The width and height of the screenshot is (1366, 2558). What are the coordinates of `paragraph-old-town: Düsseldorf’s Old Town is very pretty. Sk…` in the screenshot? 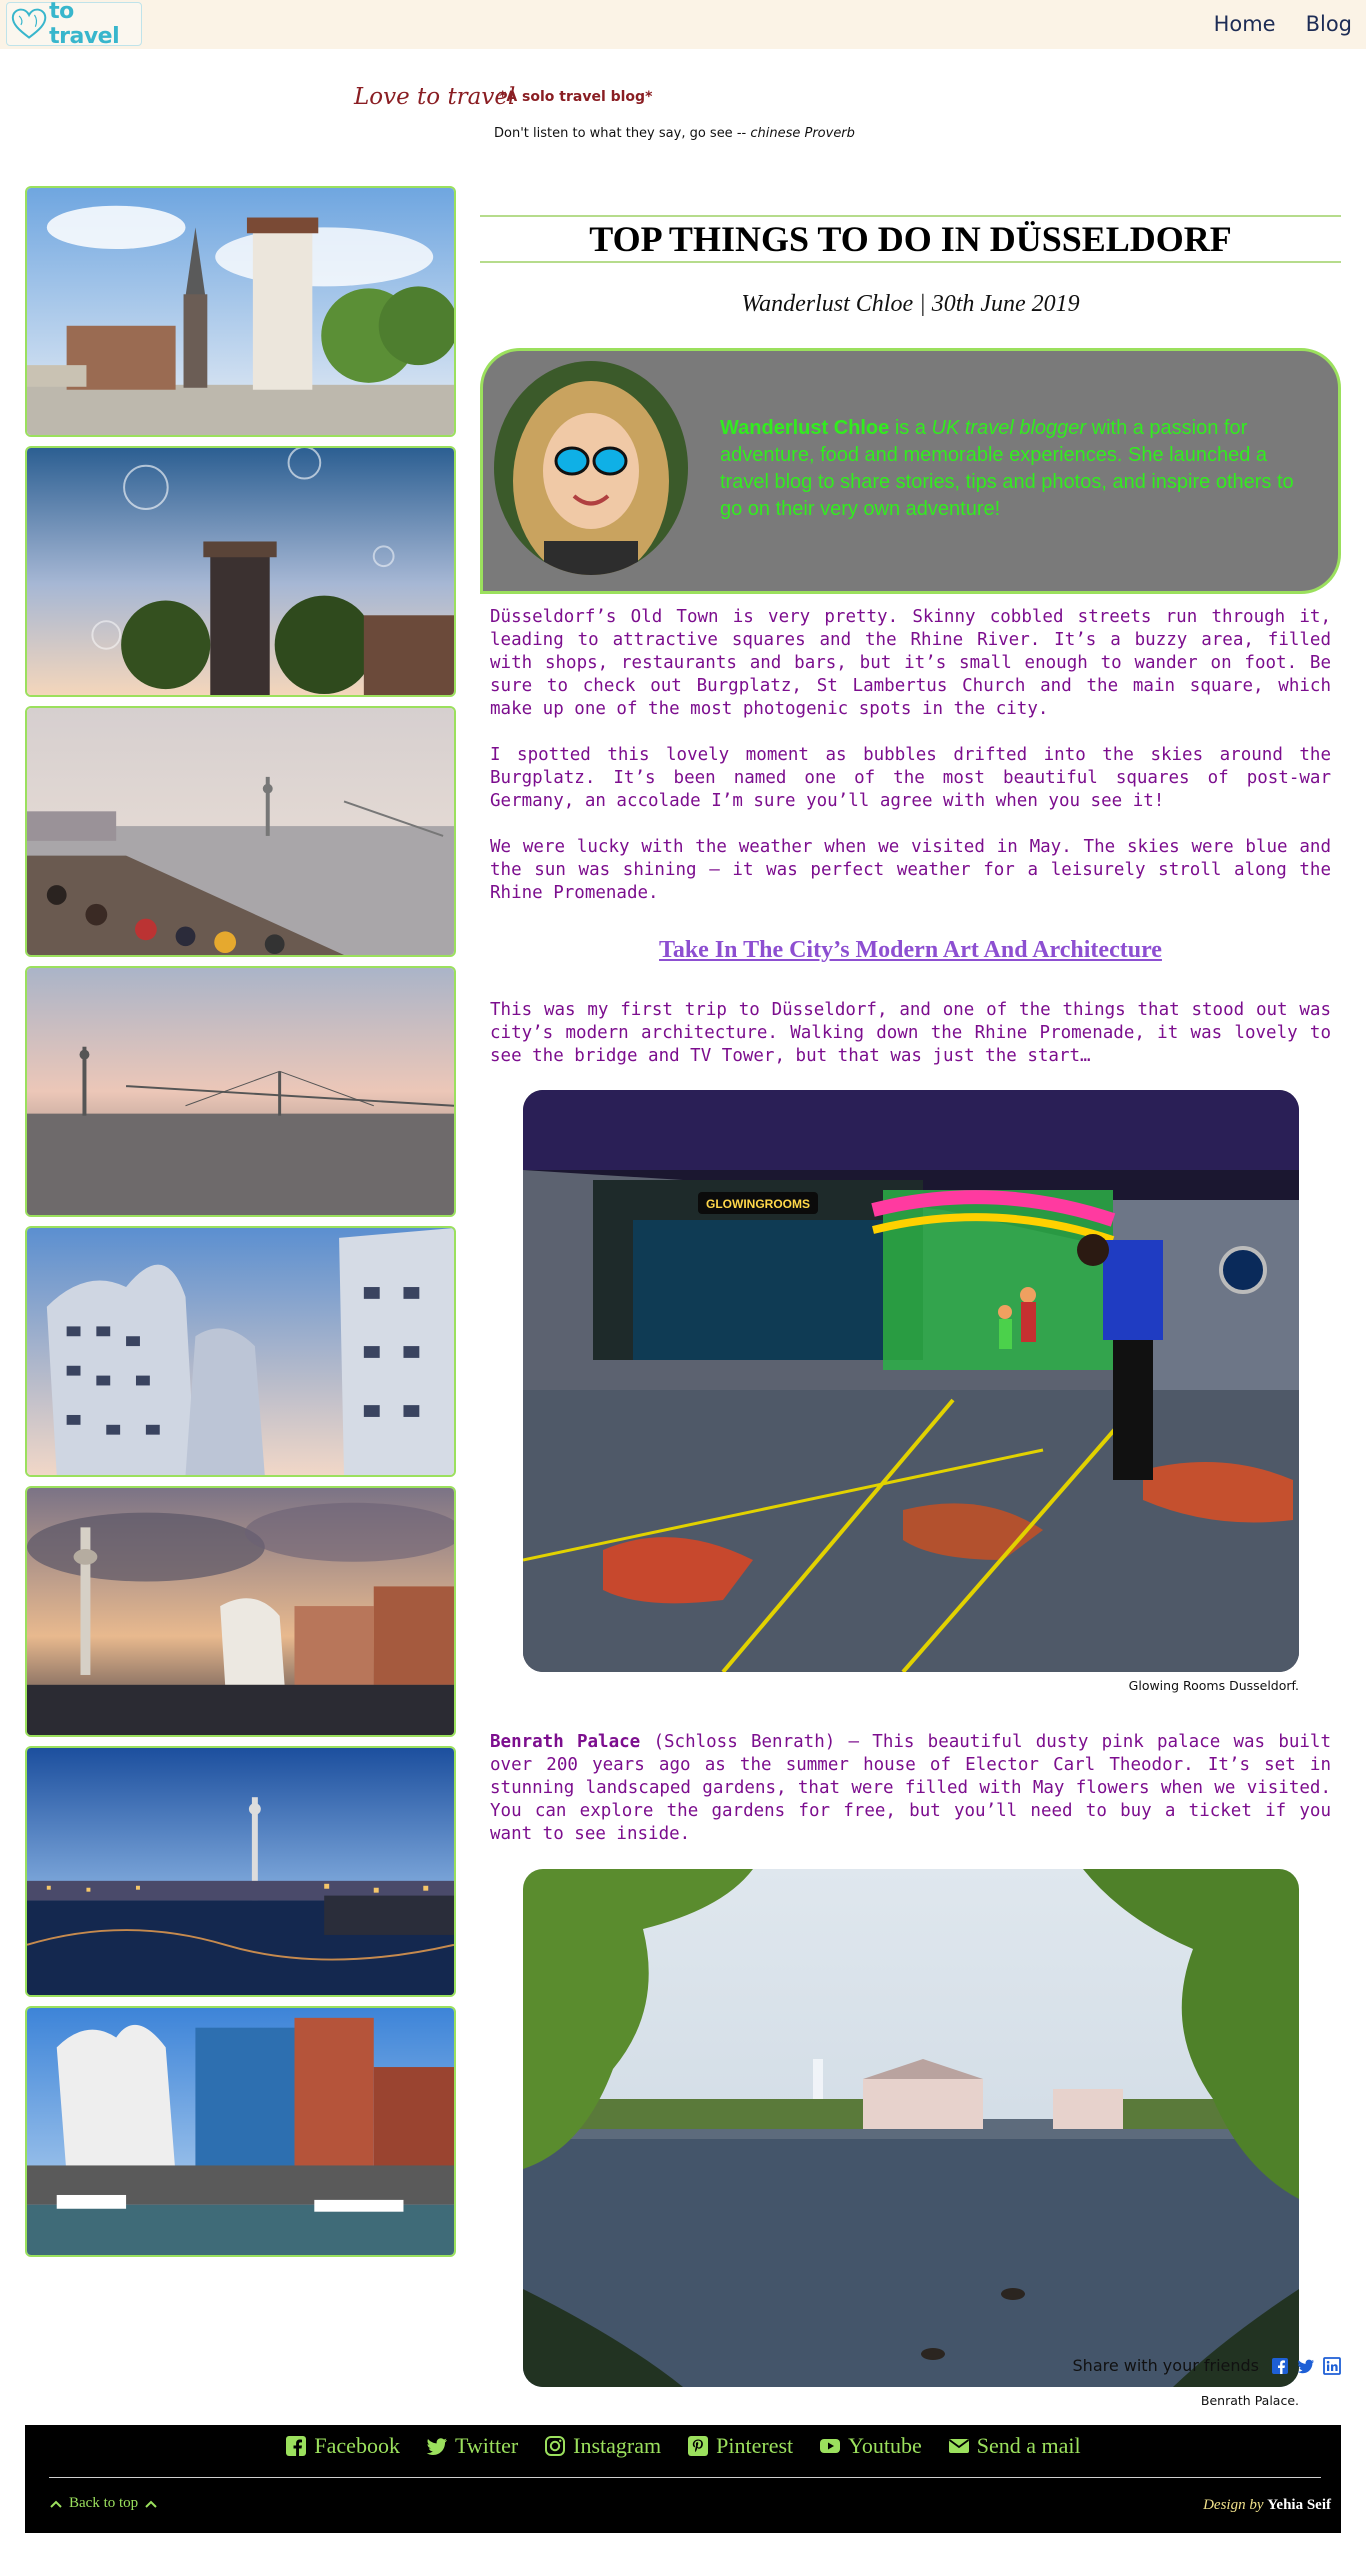 It's located at (910, 663).